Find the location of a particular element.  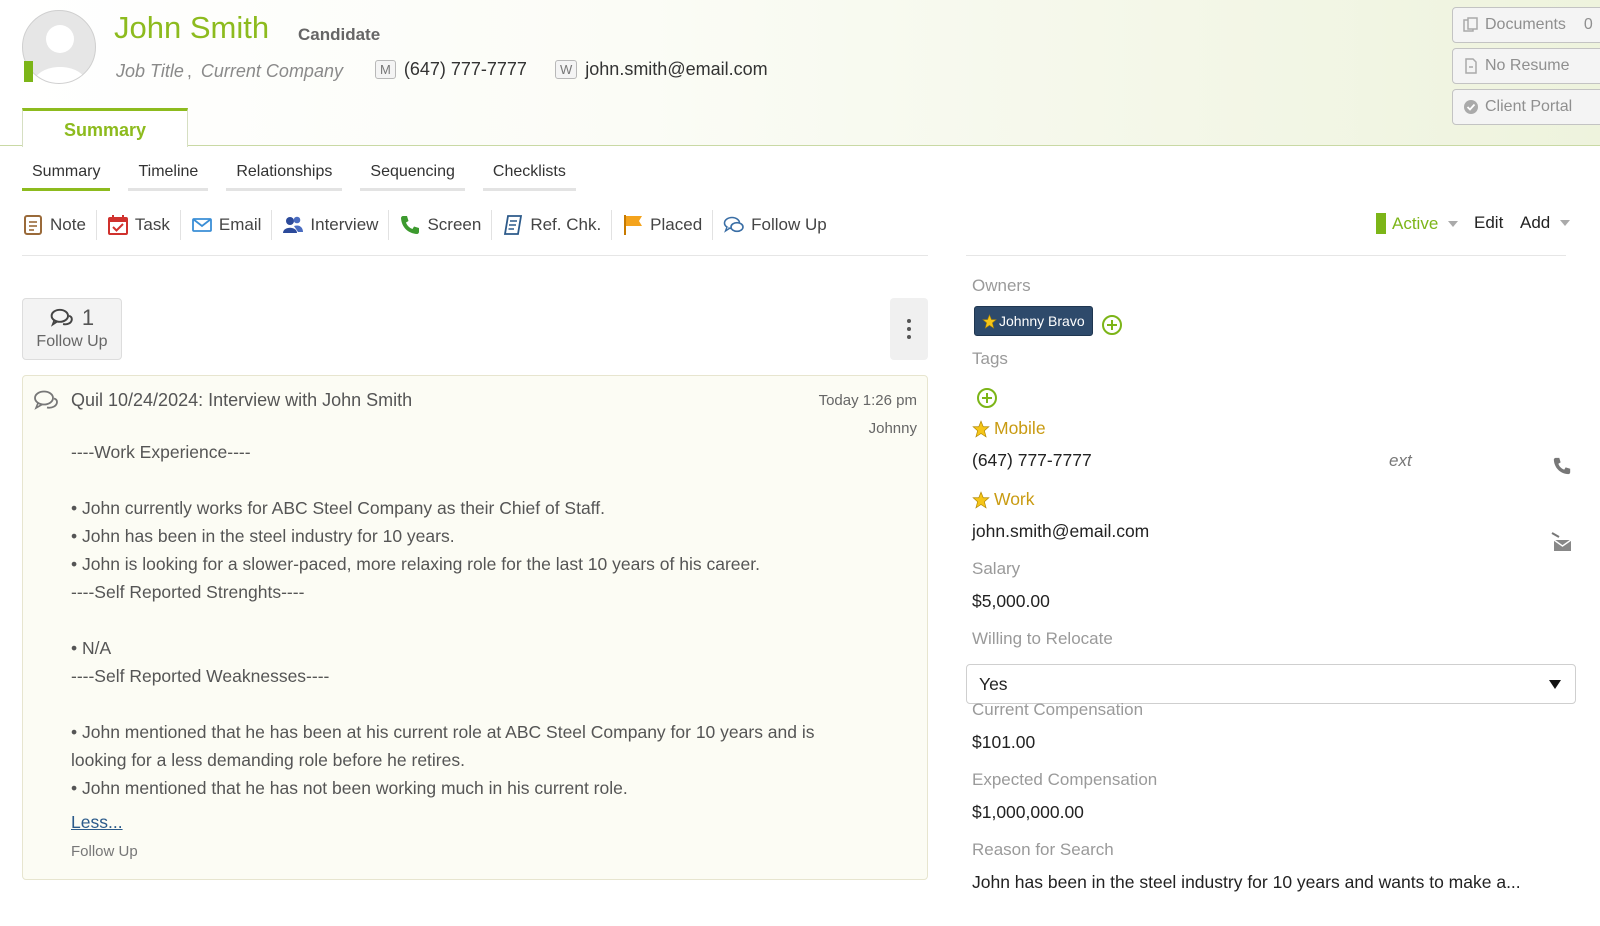

follow-up-label: Follow Up is located at coordinates (789, 224).